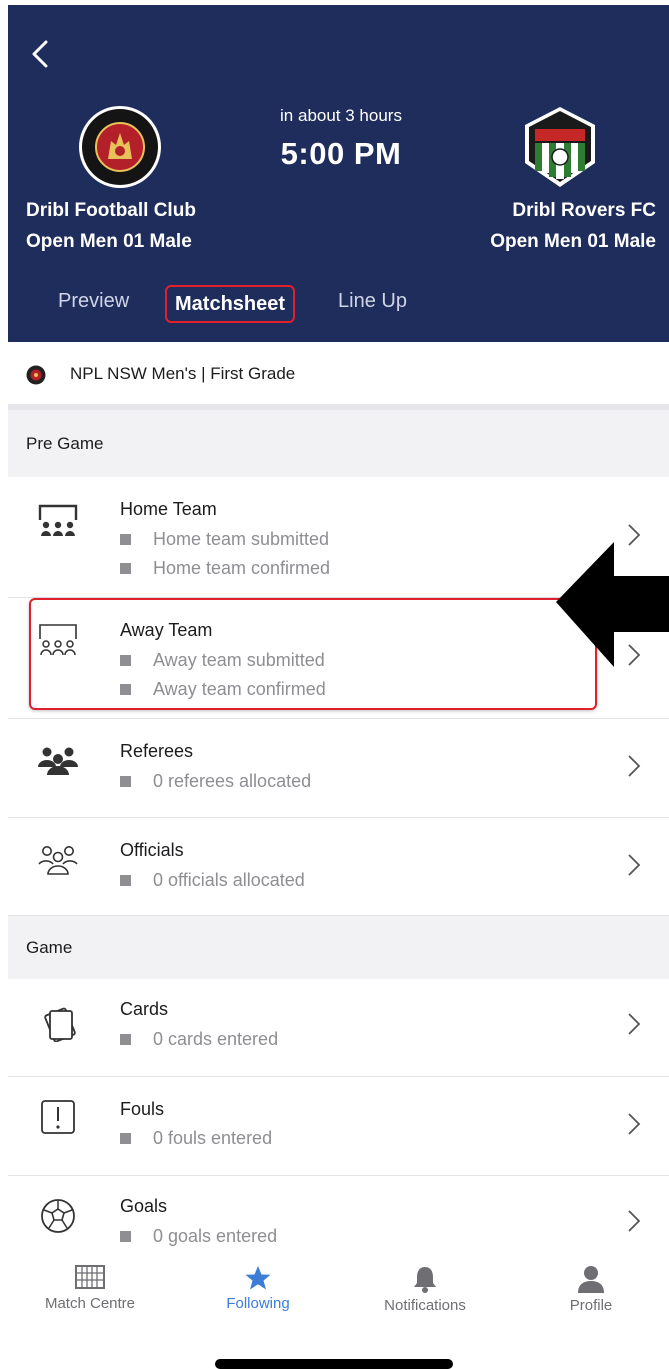  I want to click on row-status: Home team confirmed, so click(225, 568).